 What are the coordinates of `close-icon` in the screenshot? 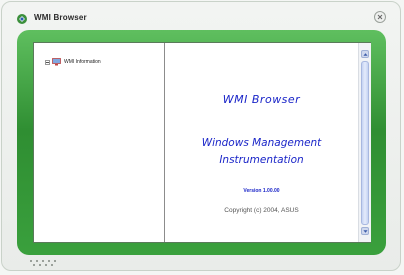 It's located at (380, 17).